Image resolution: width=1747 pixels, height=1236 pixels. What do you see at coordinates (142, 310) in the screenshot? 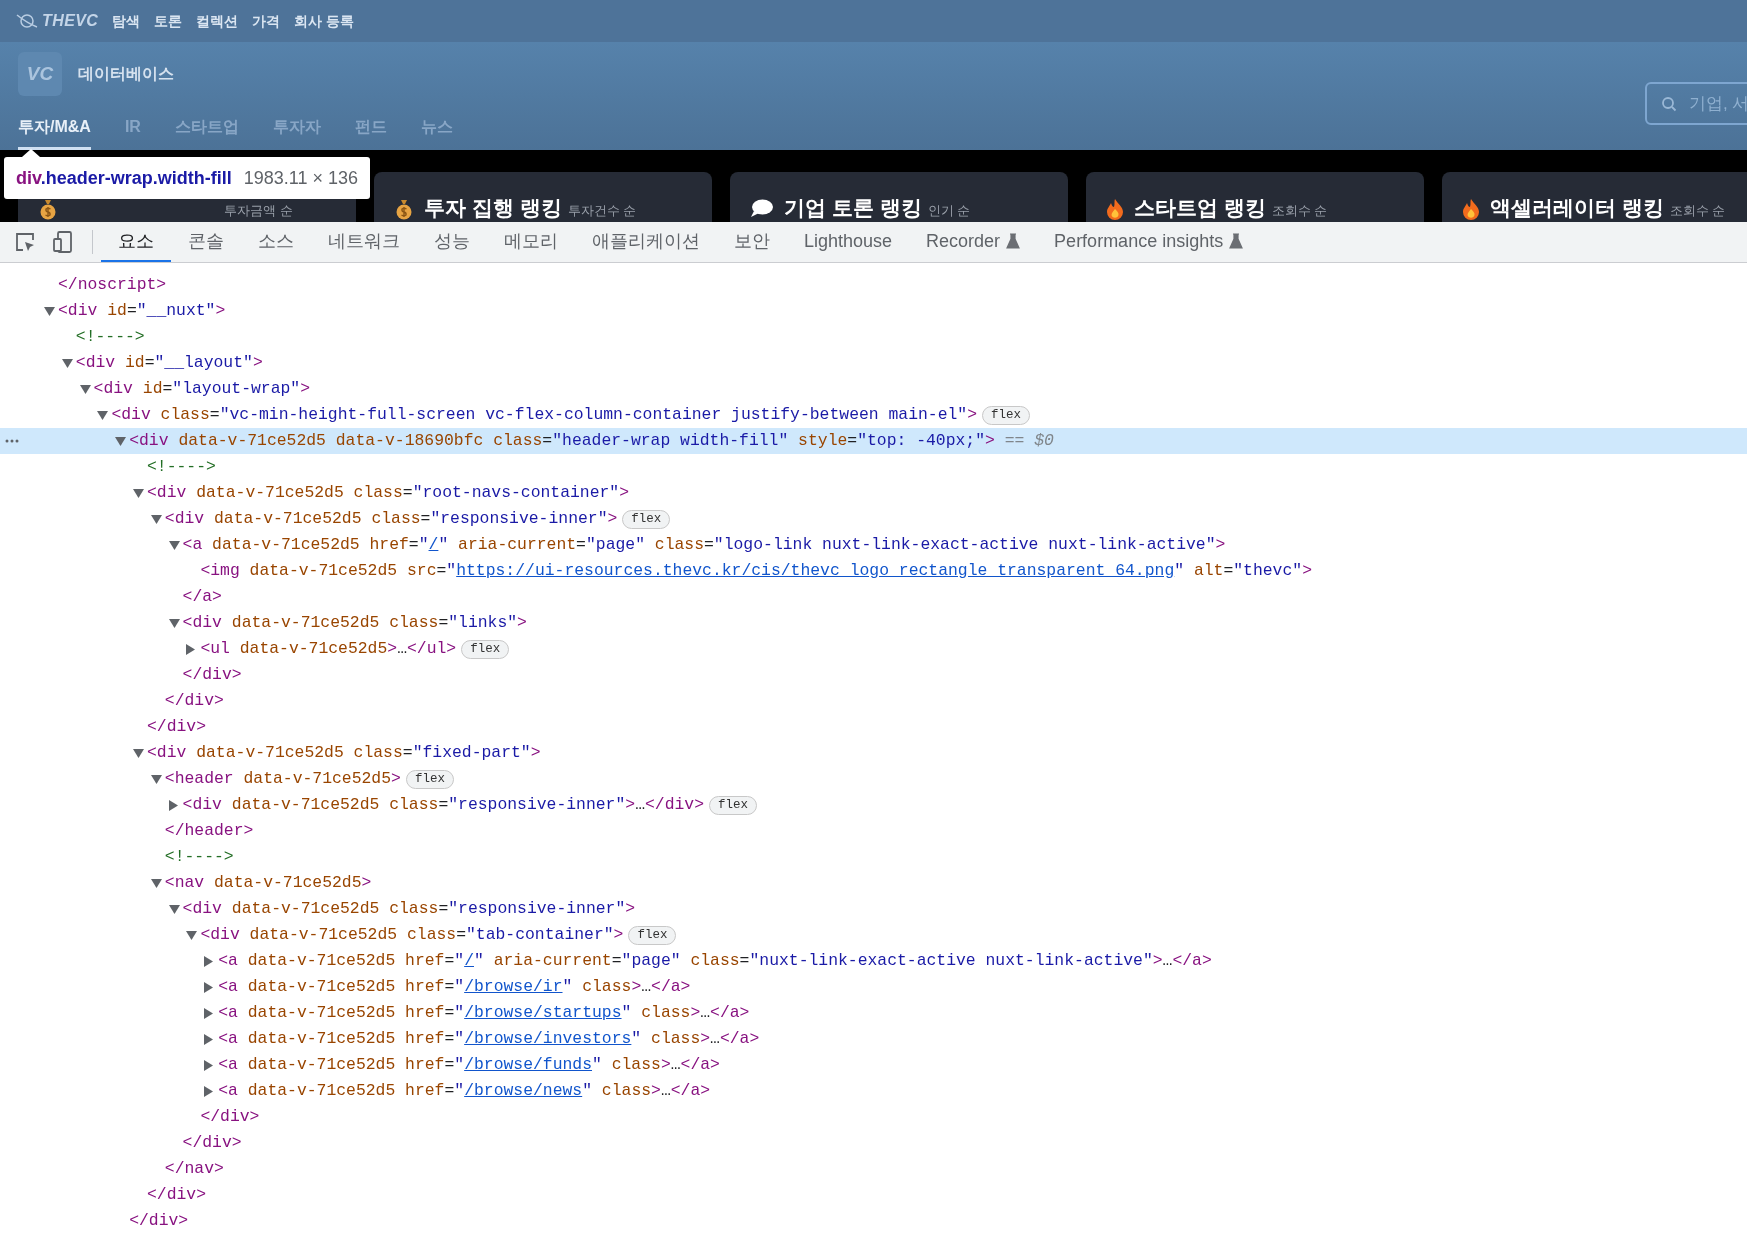
I see `code-line: <div id="__nuxt">` at bounding box center [142, 310].